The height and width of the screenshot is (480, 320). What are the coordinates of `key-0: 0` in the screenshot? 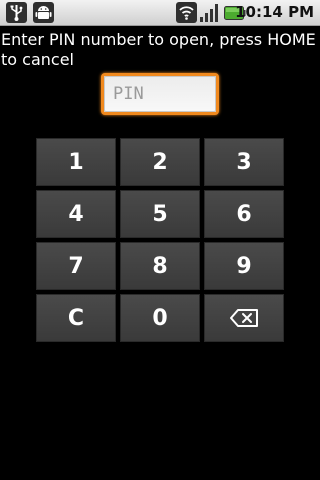 It's located at (160, 318).